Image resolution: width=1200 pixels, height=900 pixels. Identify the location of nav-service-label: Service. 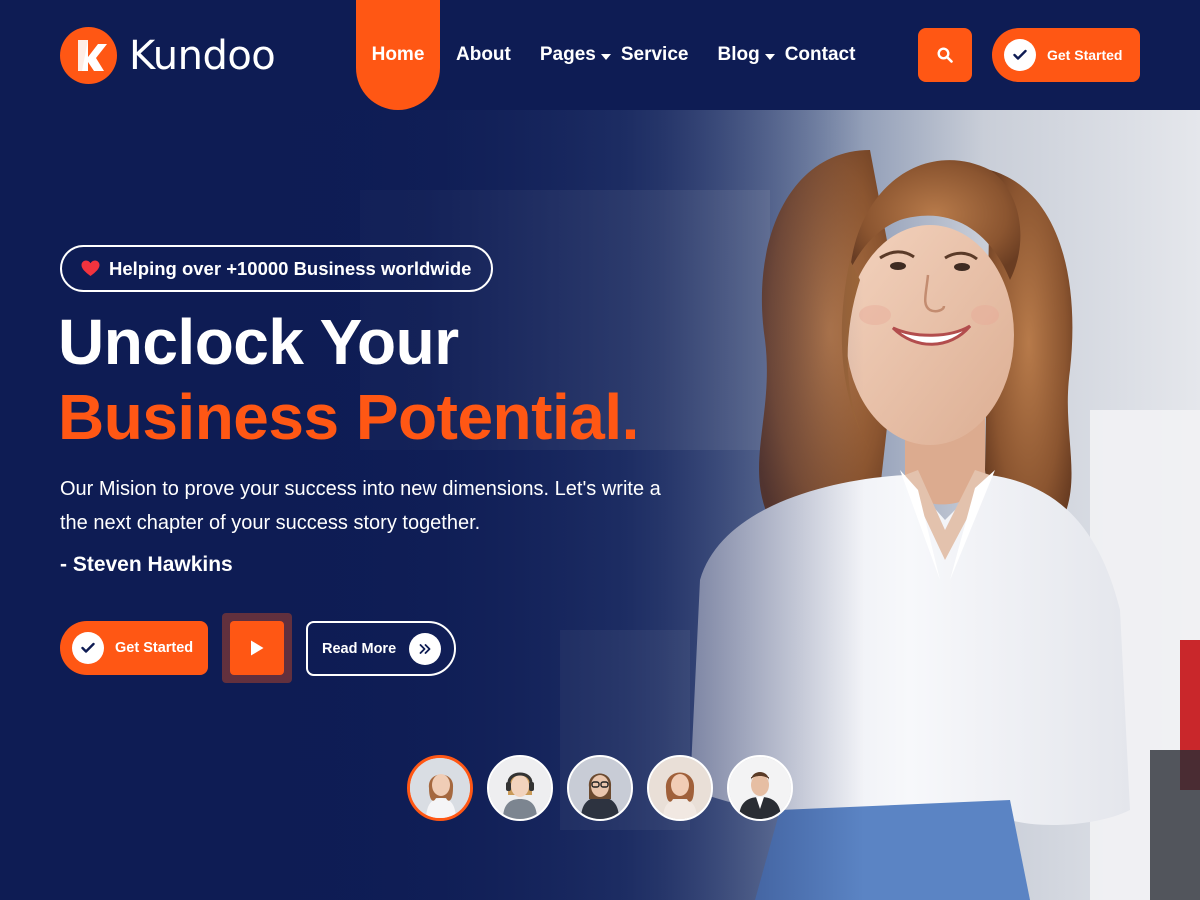
(654, 54).